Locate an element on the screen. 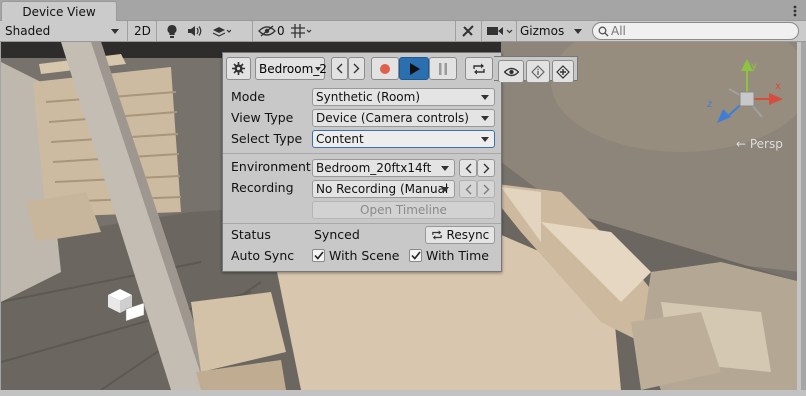 This screenshot has height=396, width=806. add-anchor-button is located at coordinates (563, 71).